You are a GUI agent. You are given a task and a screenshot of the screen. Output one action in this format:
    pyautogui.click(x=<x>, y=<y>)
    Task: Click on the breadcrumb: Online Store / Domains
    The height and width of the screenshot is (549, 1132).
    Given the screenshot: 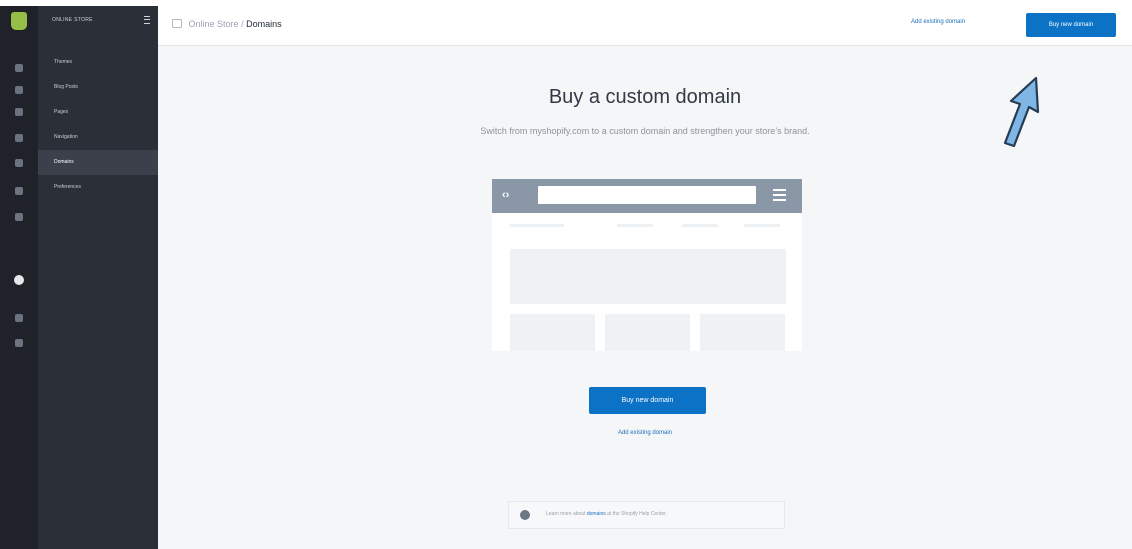 What is the action you would take?
    pyautogui.click(x=227, y=24)
    